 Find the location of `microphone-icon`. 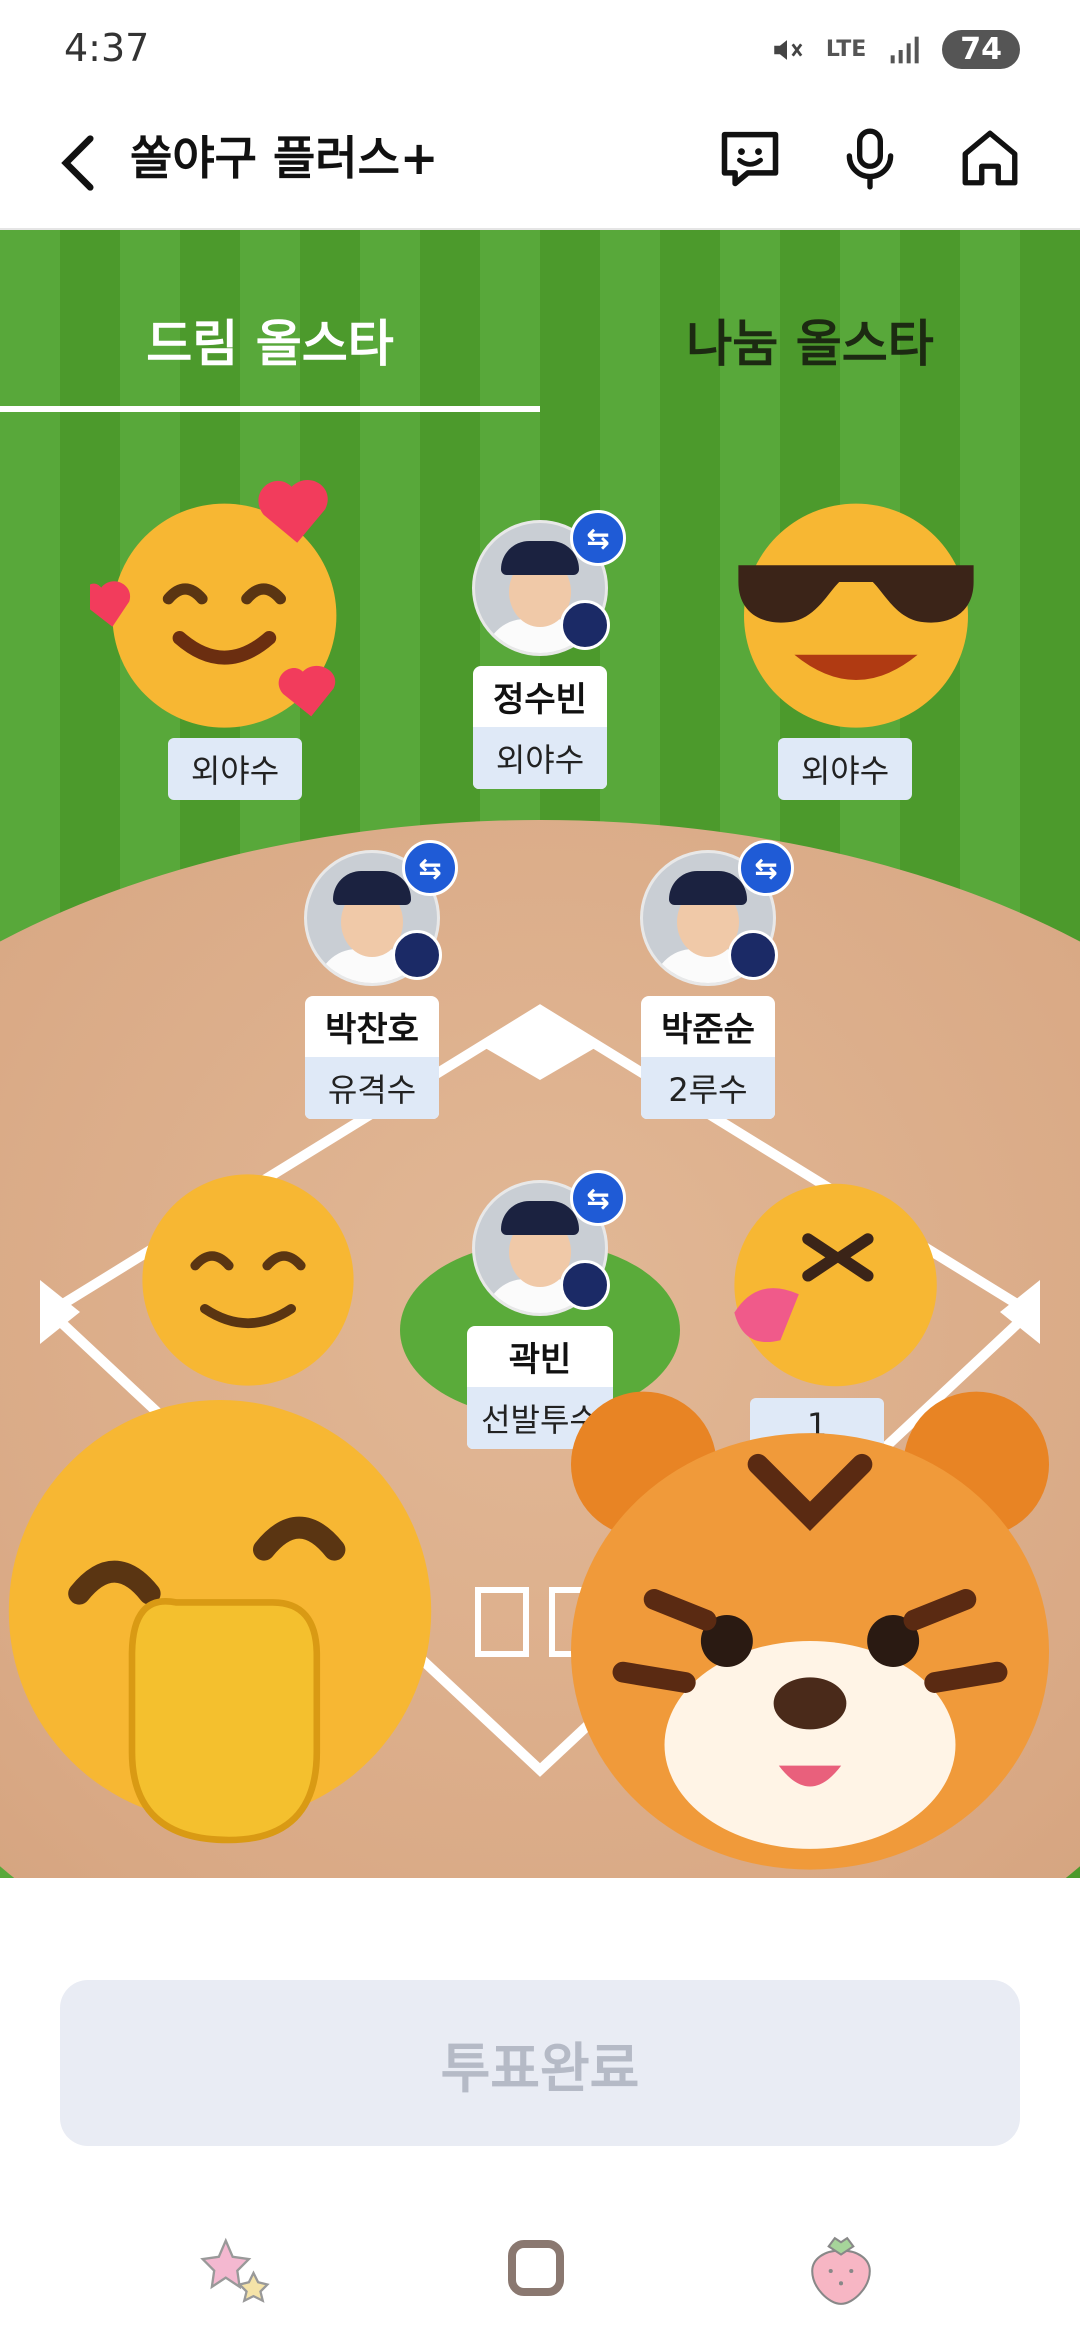

microphone-icon is located at coordinates (870, 159).